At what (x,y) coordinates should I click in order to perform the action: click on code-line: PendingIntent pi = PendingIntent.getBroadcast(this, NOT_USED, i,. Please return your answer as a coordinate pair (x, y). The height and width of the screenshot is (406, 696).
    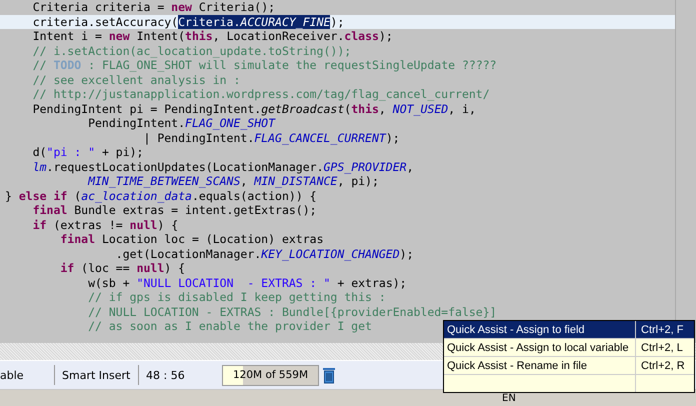
    Looking at the image, I should click on (254, 109).